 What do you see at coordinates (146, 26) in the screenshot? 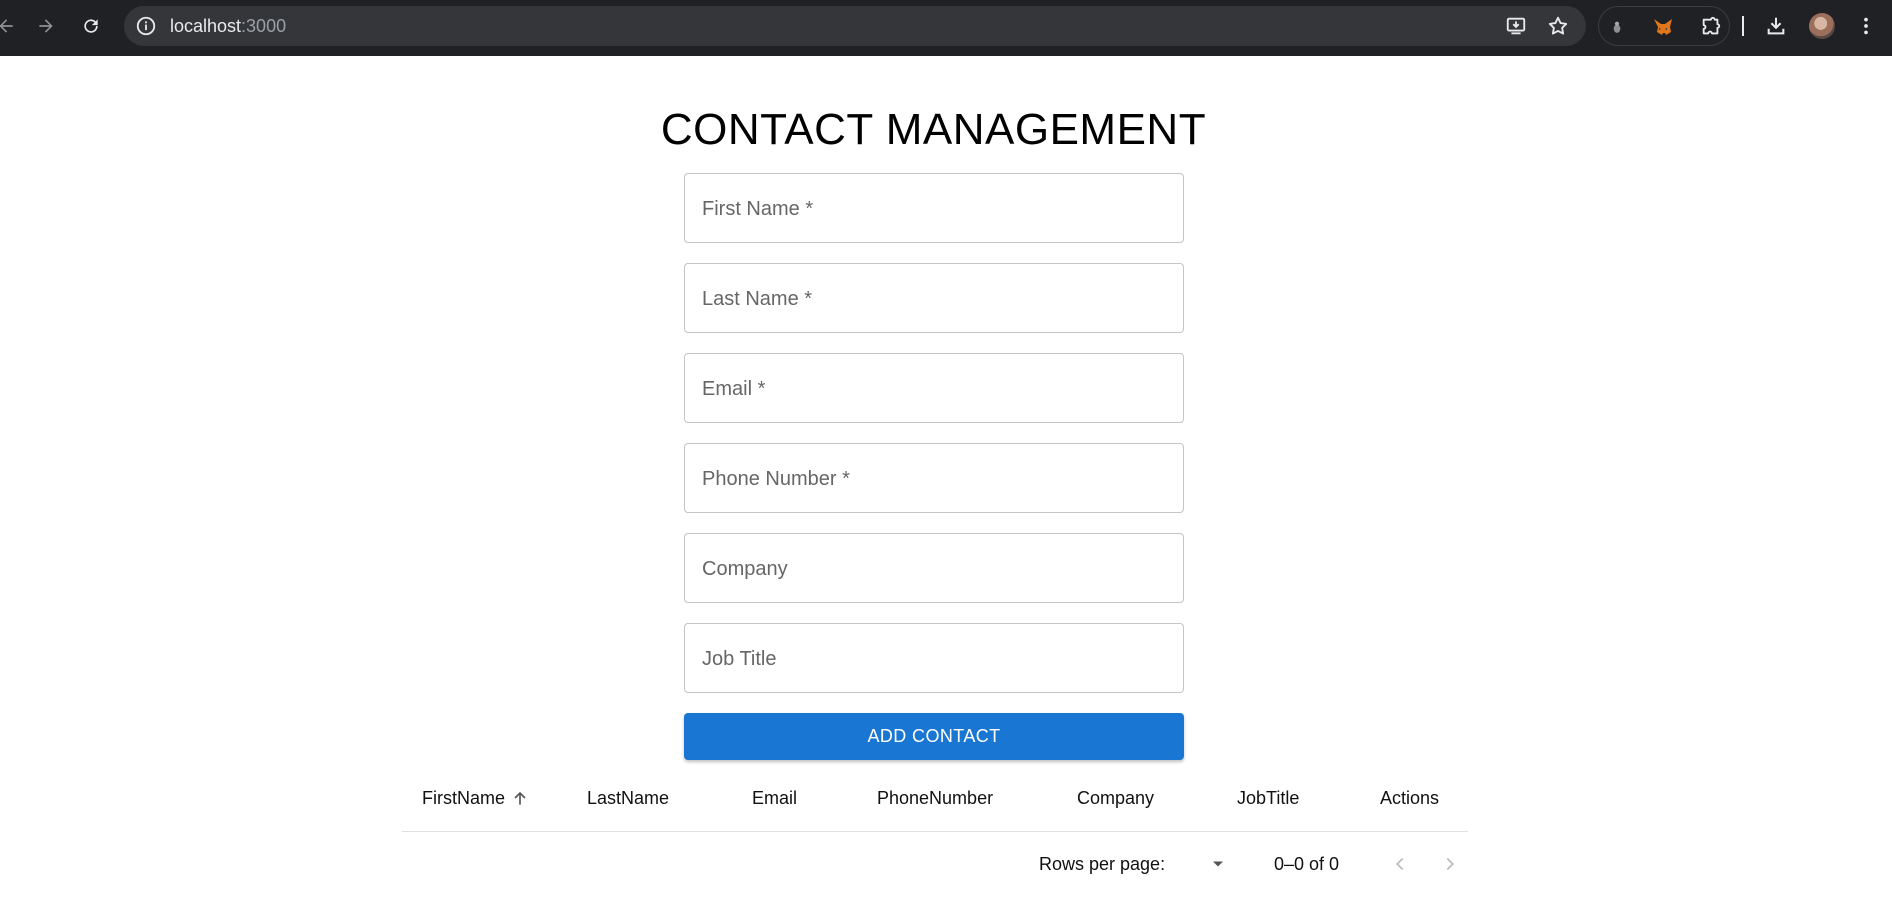
I see `site-info-icon` at bounding box center [146, 26].